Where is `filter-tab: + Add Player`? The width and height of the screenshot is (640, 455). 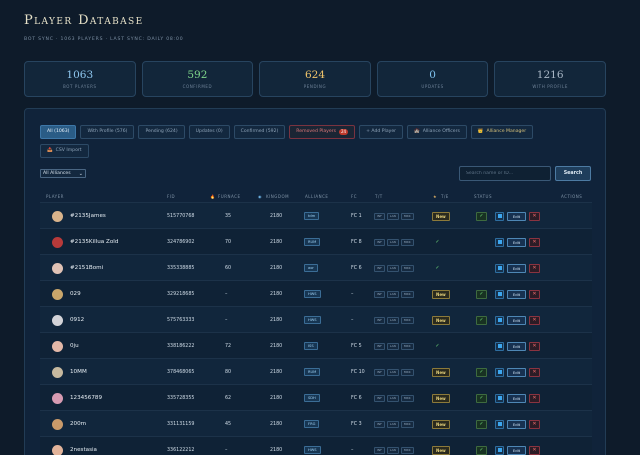 filter-tab: + Add Player is located at coordinates (381, 132).